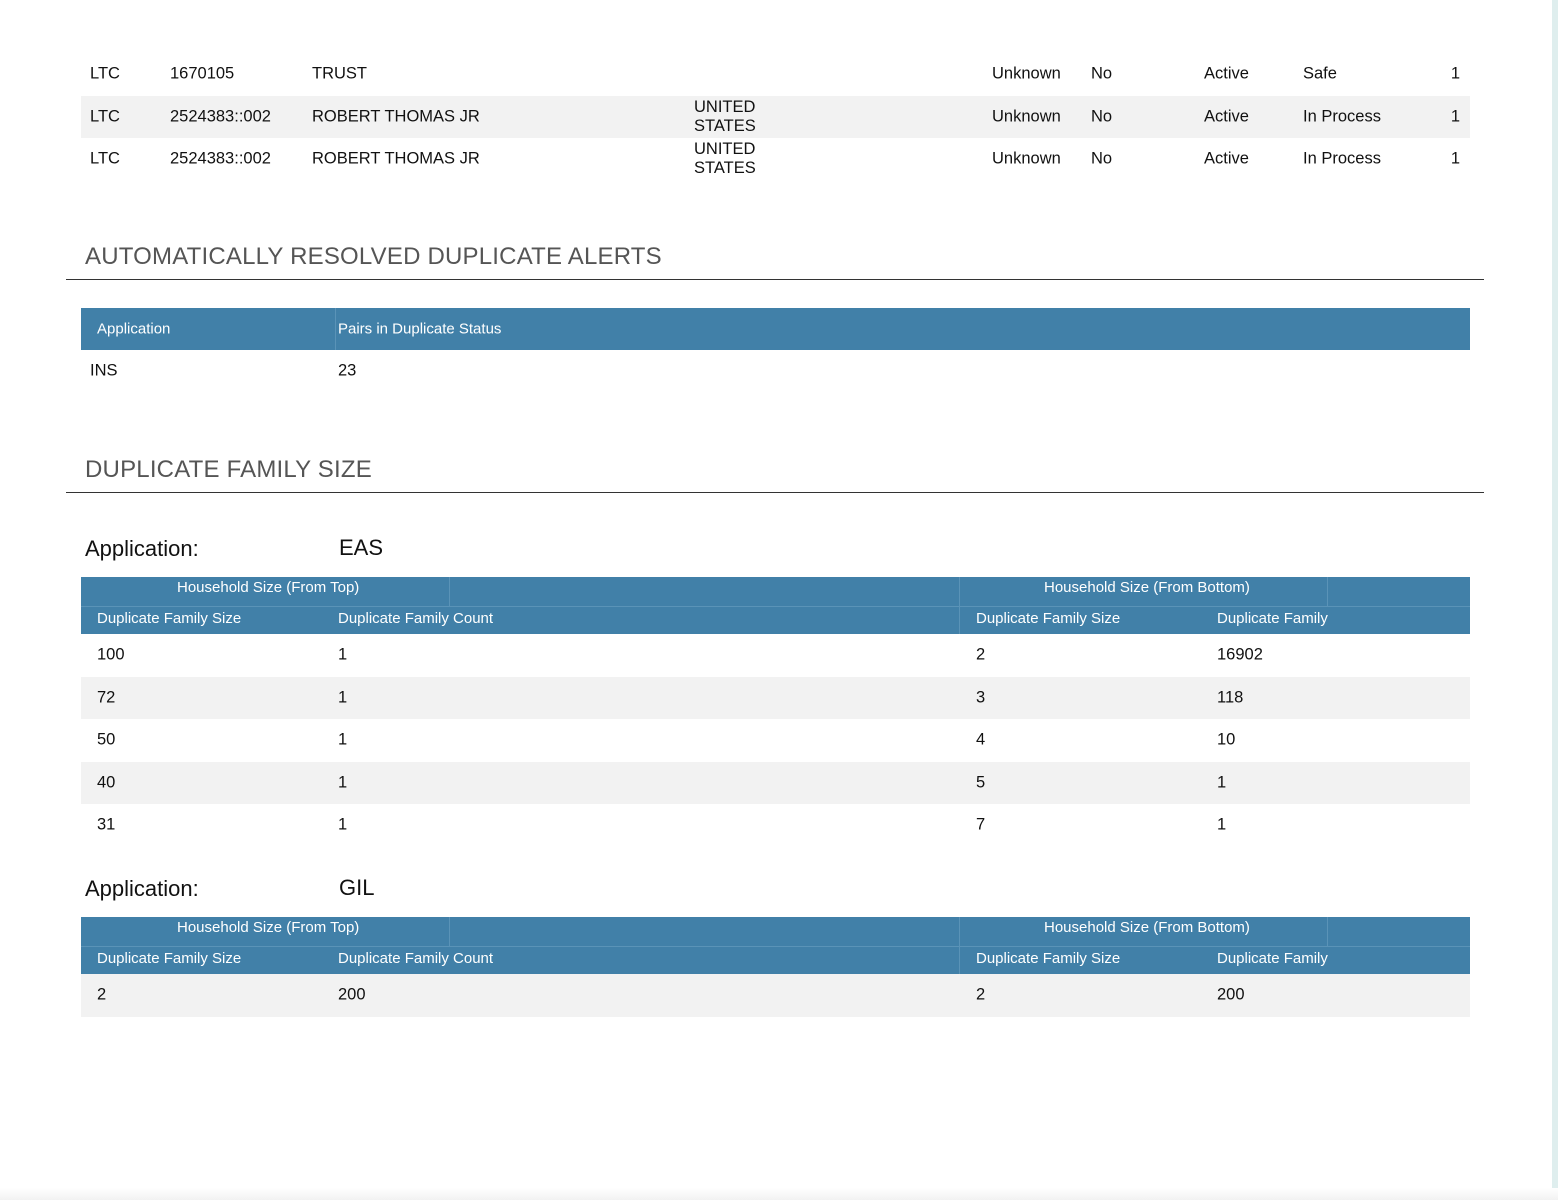  Describe the element at coordinates (779, 1194) in the screenshot. I see `bottom-strip` at that location.